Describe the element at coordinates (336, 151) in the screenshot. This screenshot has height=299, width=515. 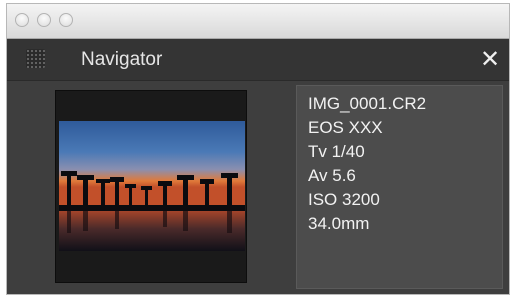
I see `shutter-speed-text: Tv 1/40` at that location.